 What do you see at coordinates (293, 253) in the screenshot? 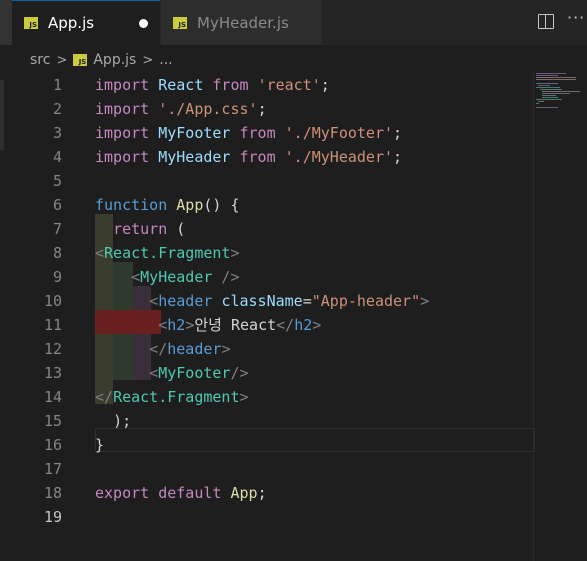
I see `code-line: 8 <React.Fragment>` at bounding box center [293, 253].